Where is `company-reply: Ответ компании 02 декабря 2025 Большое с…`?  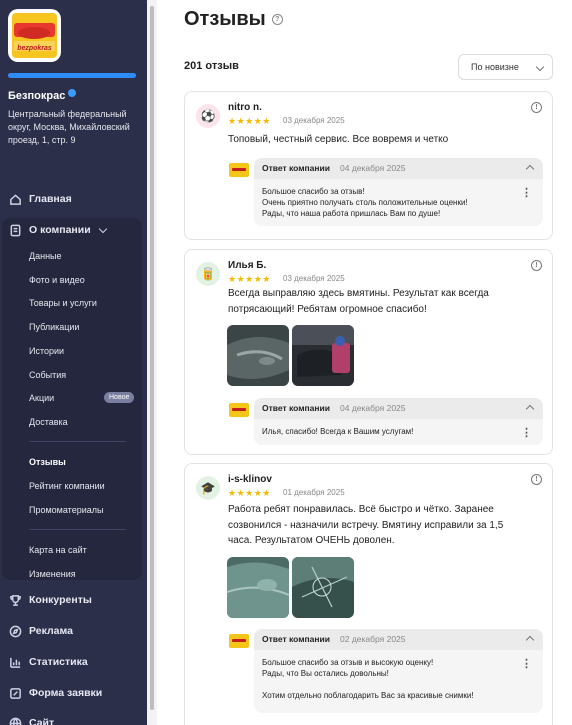
company-reply: Ответ компании 02 декабря 2025 Большое с… is located at coordinates (398, 671).